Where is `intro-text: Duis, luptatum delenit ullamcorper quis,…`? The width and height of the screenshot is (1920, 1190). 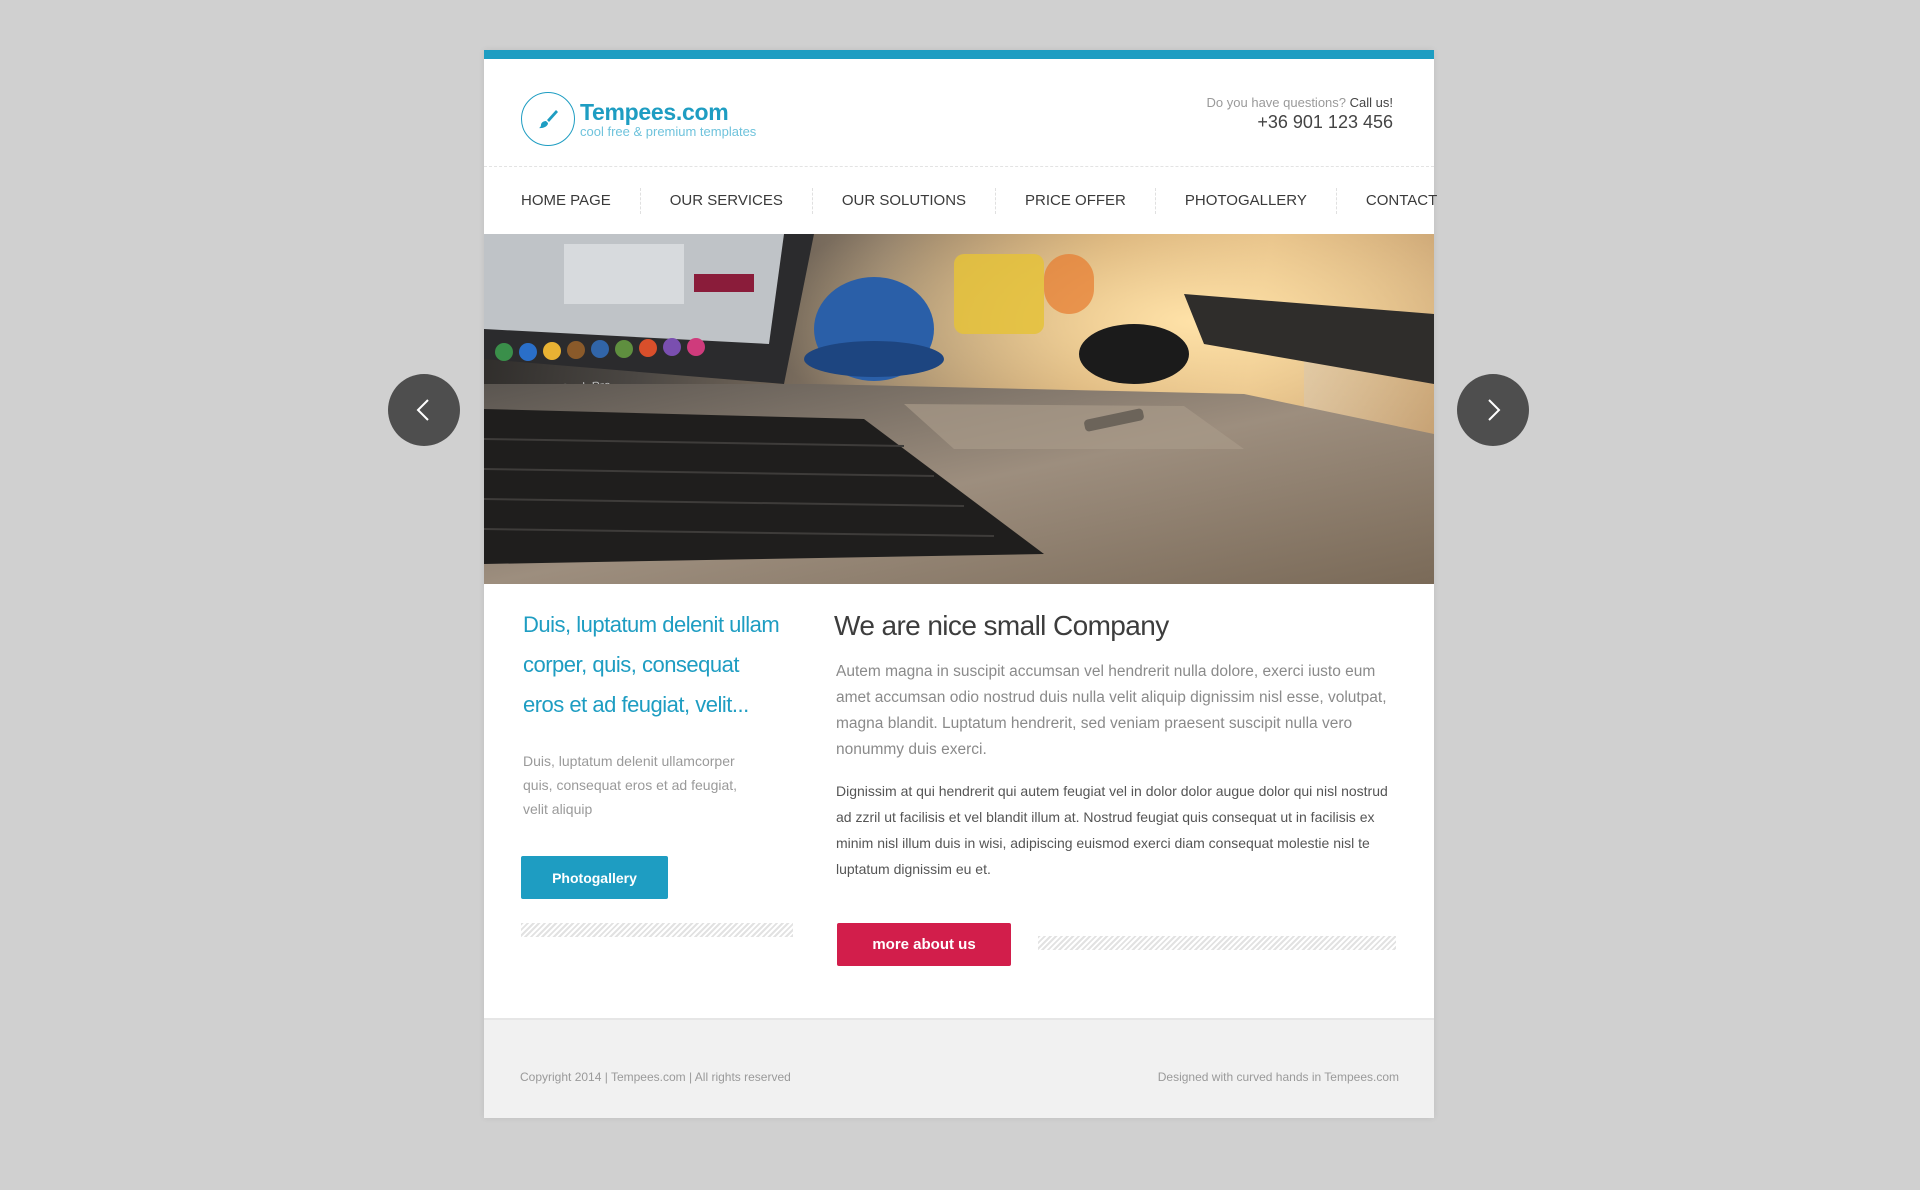 intro-text: Duis, luptatum delenit ullamcorper quis,… is located at coordinates (630, 785).